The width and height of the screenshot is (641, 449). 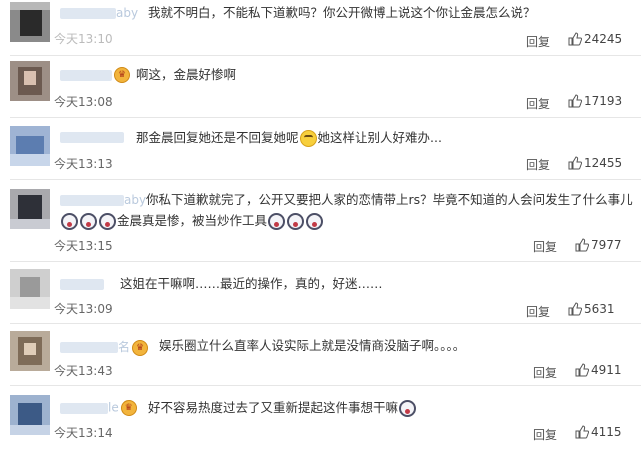 What do you see at coordinates (599, 309) in the screenshot?
I see `like-count: 5631` at bounding box center [599, 309].